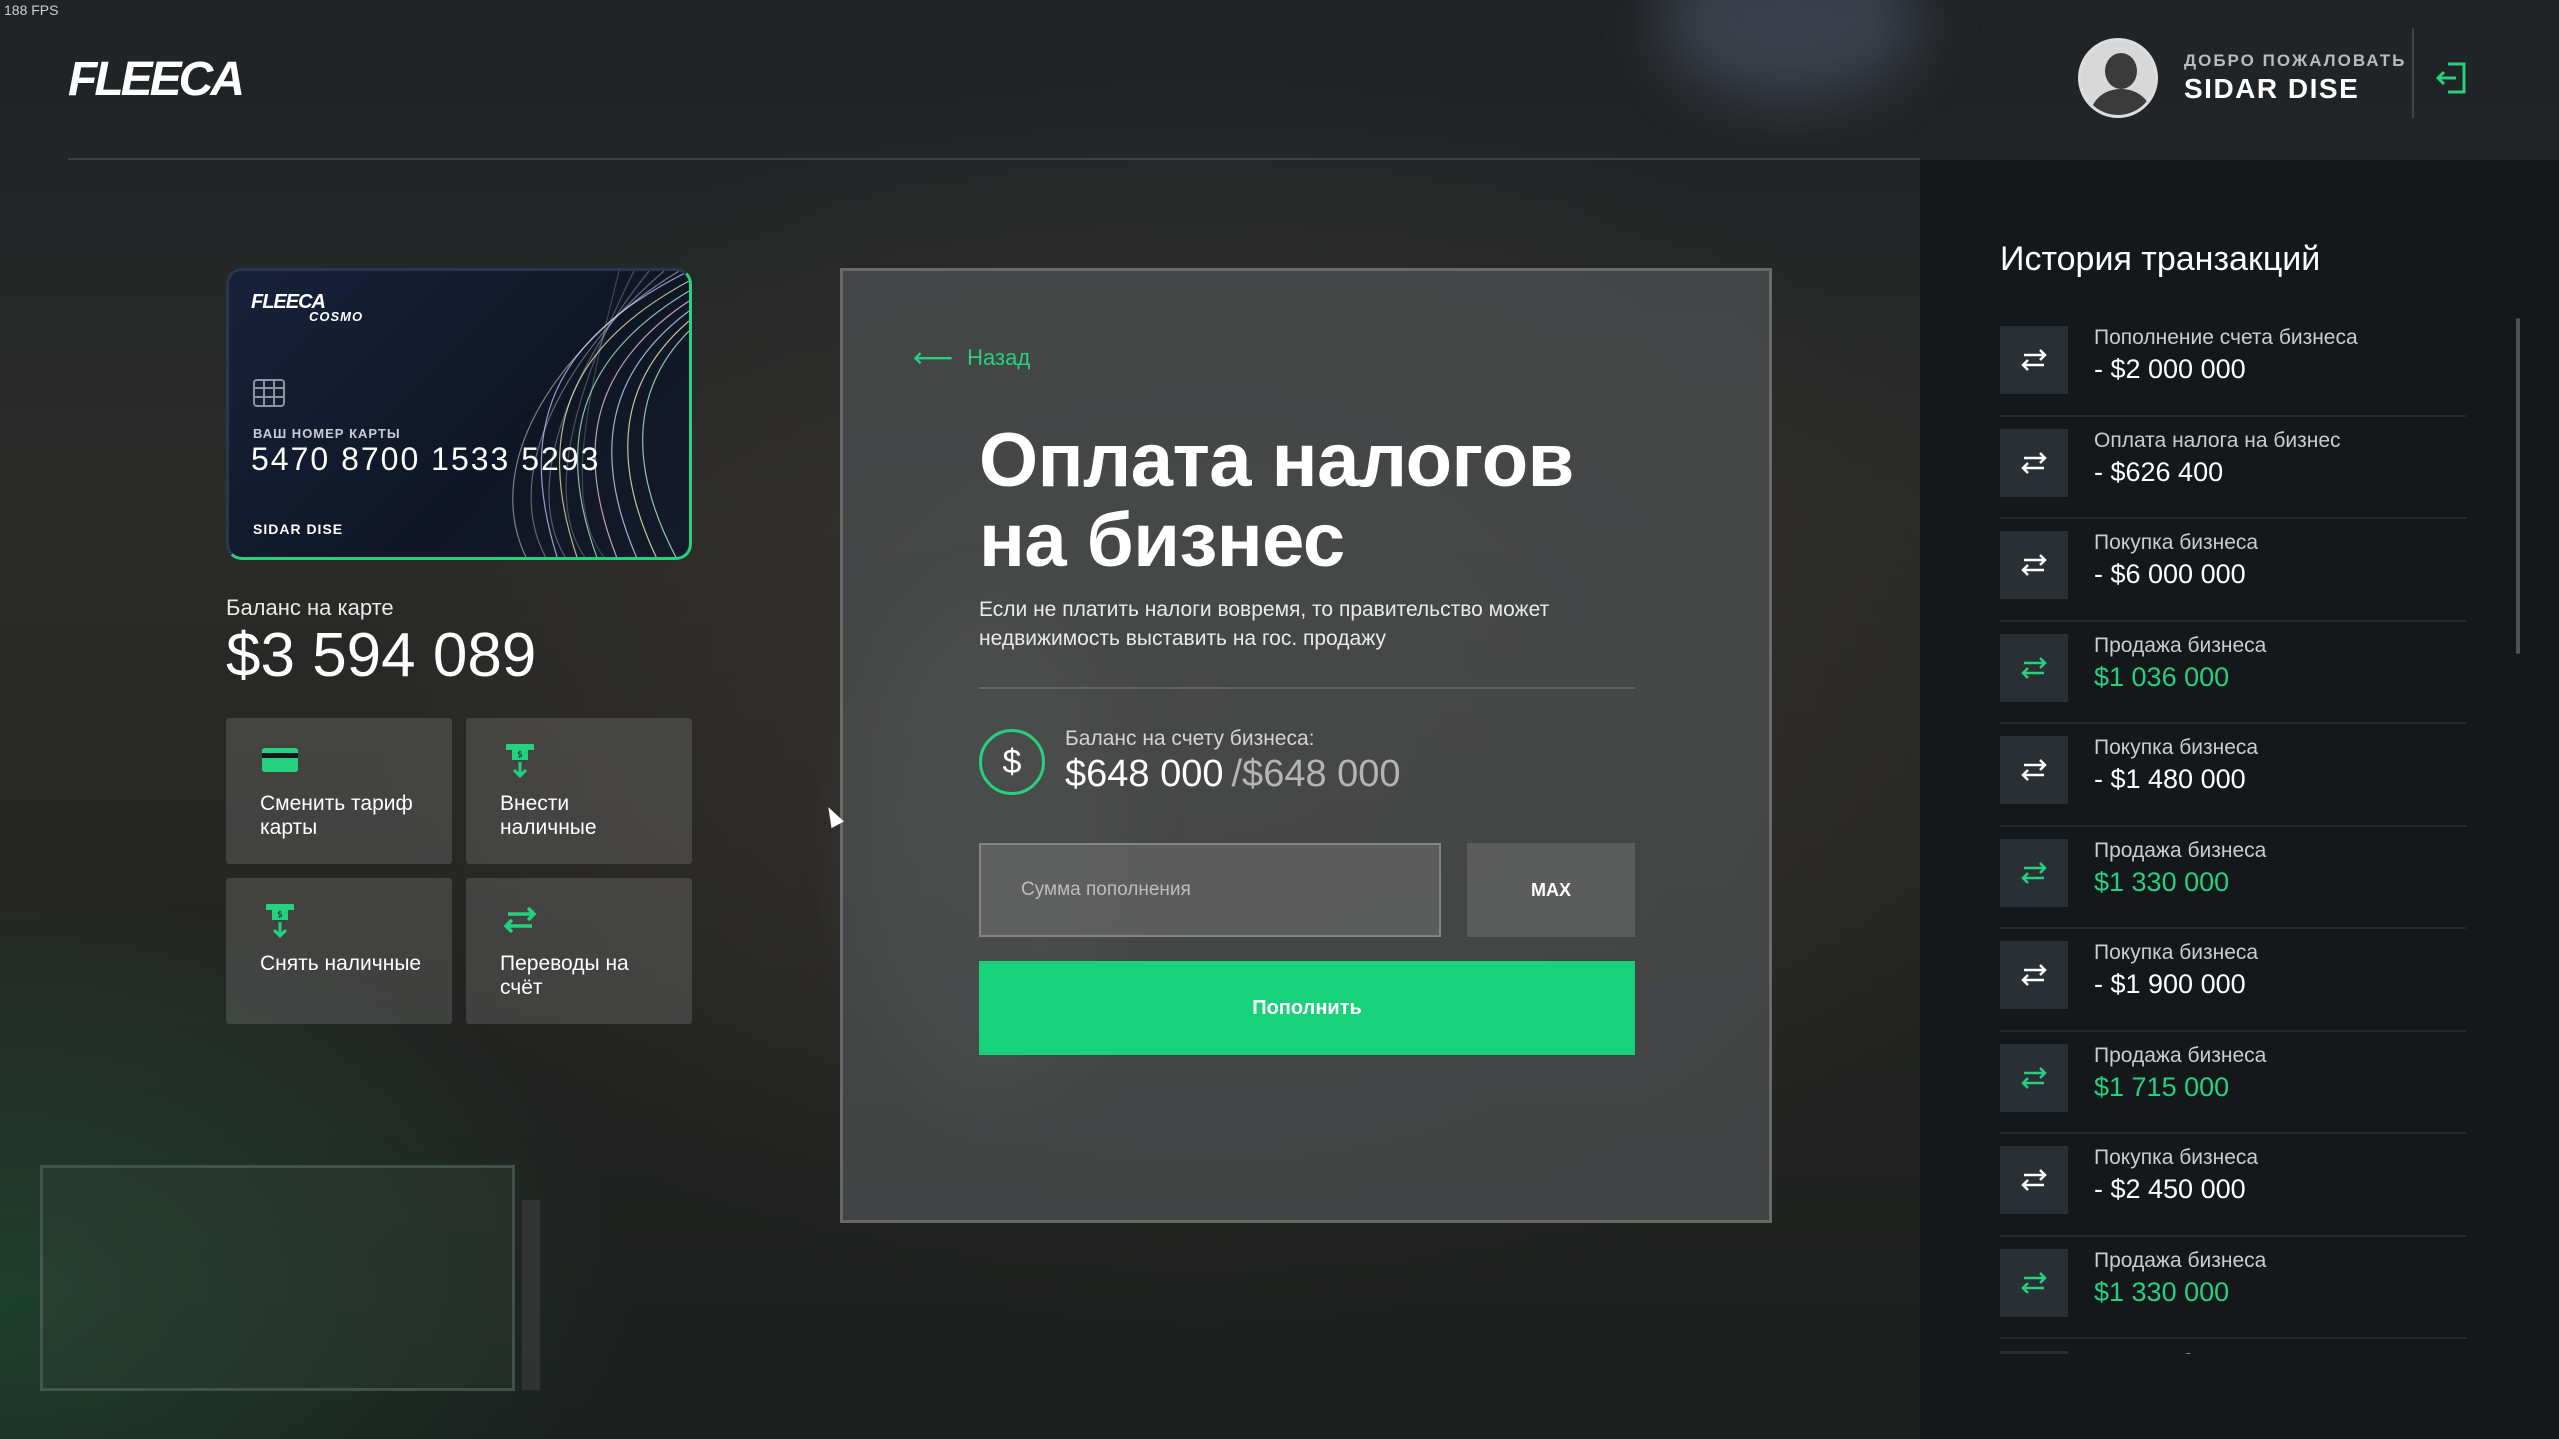 The height and width of the screenshot is (1439, 2559). I want to click on transaction-item: Покупка бизнеса - $6 000 000, so click(2233, 570).